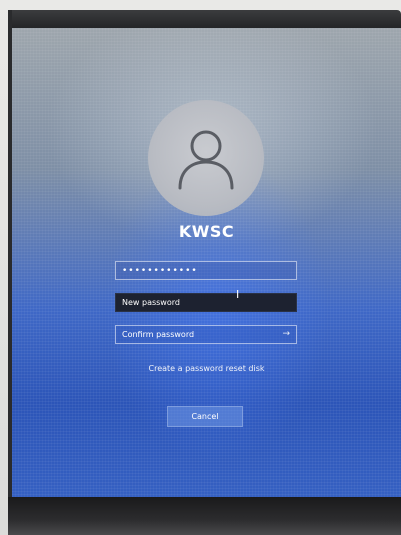  I want to click on username-label: KWSC, so click(206, 231).